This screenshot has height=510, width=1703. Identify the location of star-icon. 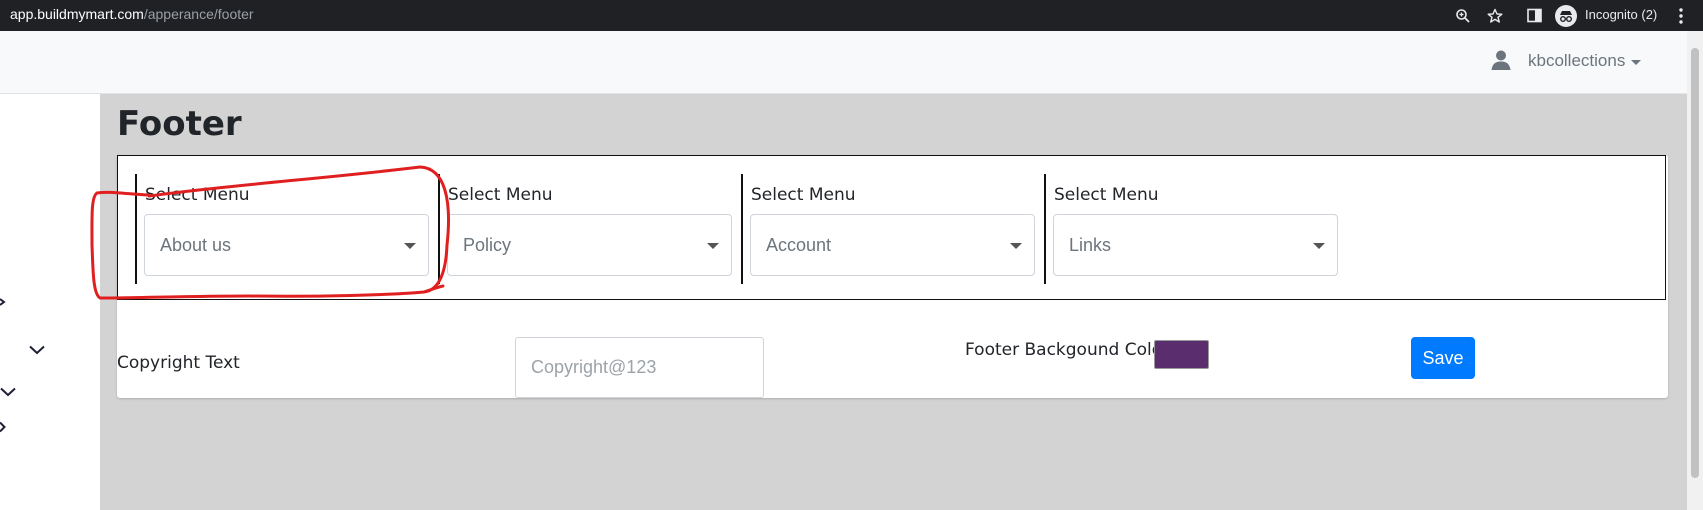
(1495, 15).